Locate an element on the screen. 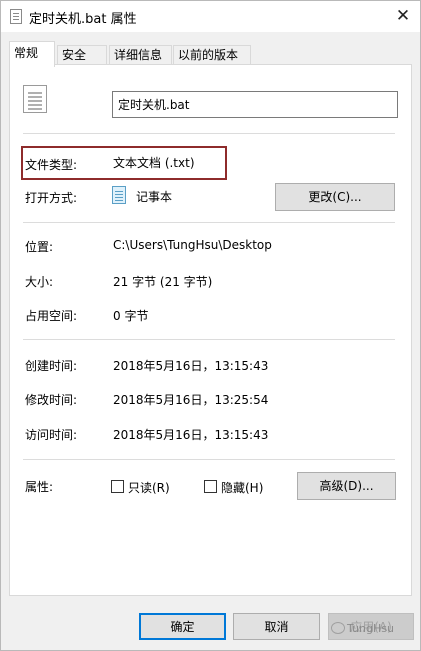  created-value: 2018年5月16日，13:15:43 is located at coordinates (191, 366).